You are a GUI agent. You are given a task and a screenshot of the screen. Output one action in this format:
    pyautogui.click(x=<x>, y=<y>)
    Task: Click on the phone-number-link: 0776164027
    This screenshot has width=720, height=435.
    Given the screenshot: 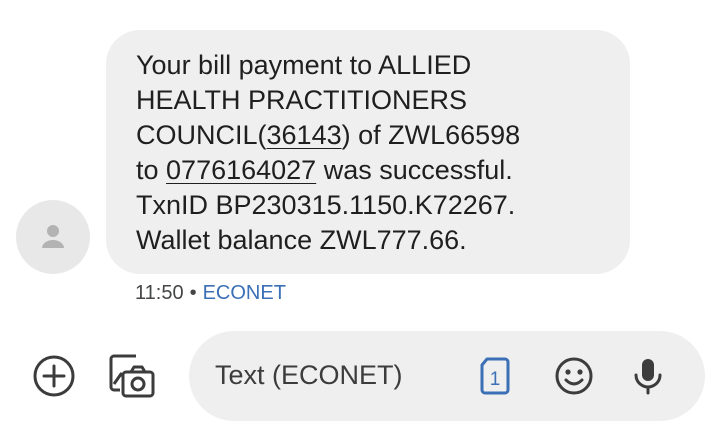 What is the action you would take?
    pyautogui.click(x=241, y=170)
    